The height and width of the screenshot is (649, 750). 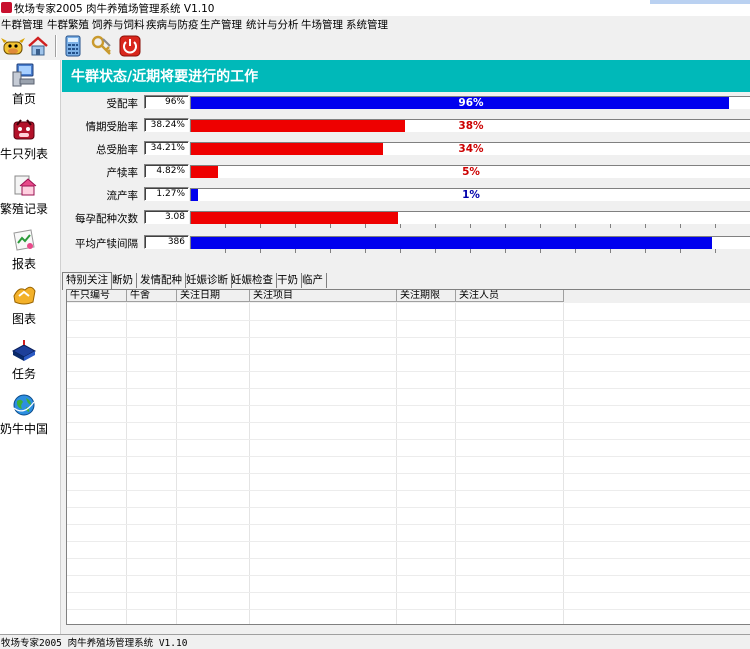 I want to click on column-header: 关注日期, so click(x=213, y=296).